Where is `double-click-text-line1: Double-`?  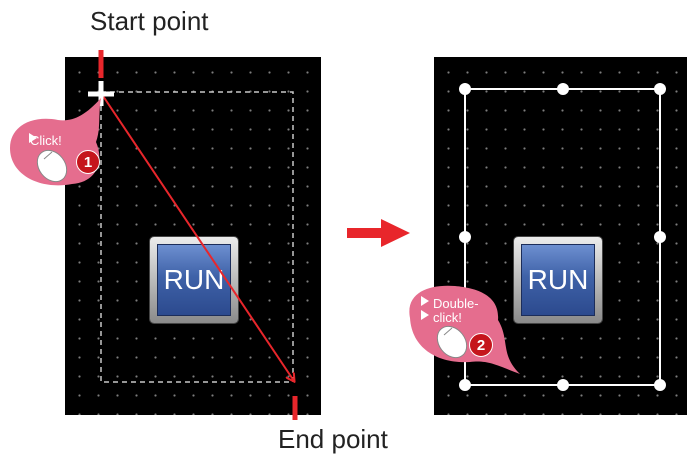
double-click-text-line1: Double- is located at coordinates (456, 303).